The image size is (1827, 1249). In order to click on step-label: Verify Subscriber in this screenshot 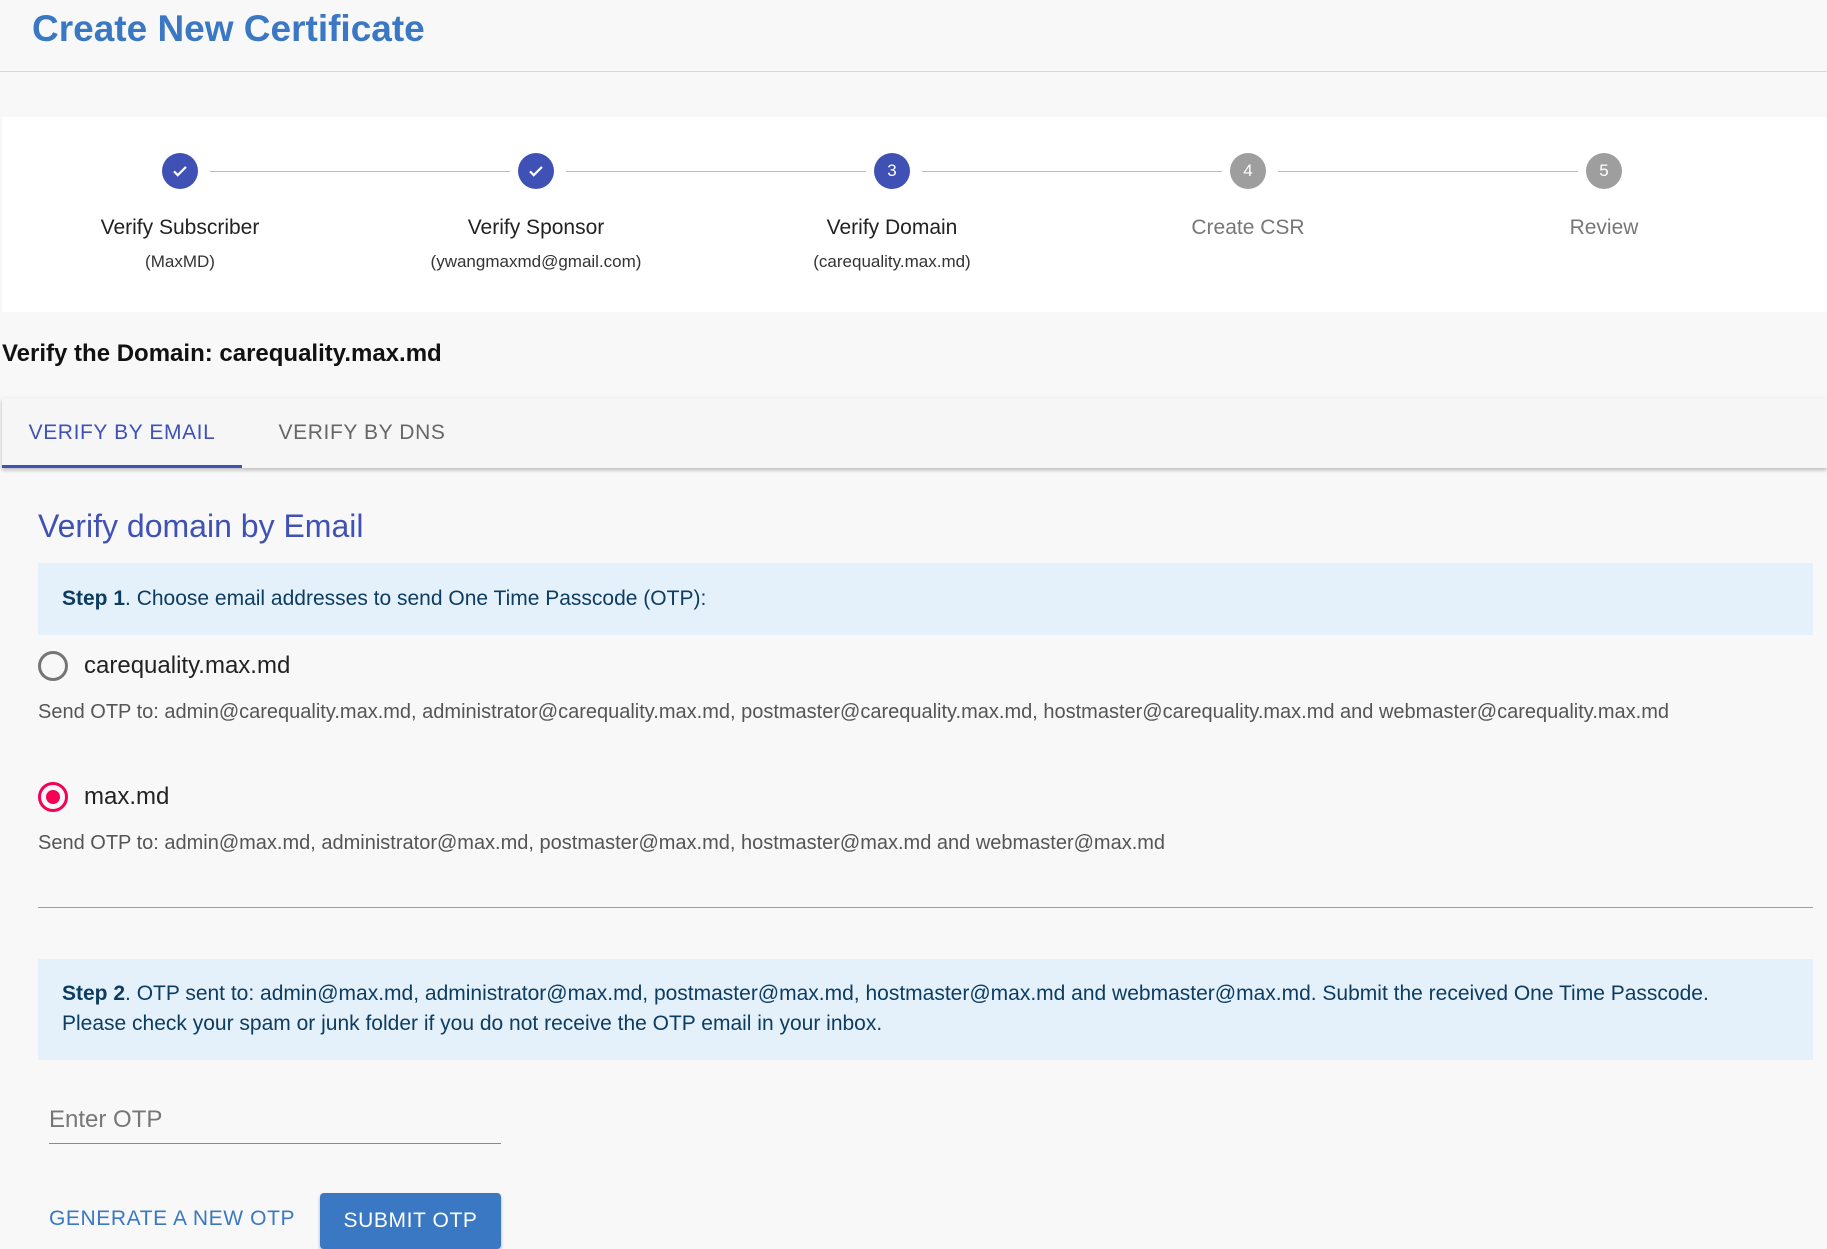, I will do `click(180, 227)`.